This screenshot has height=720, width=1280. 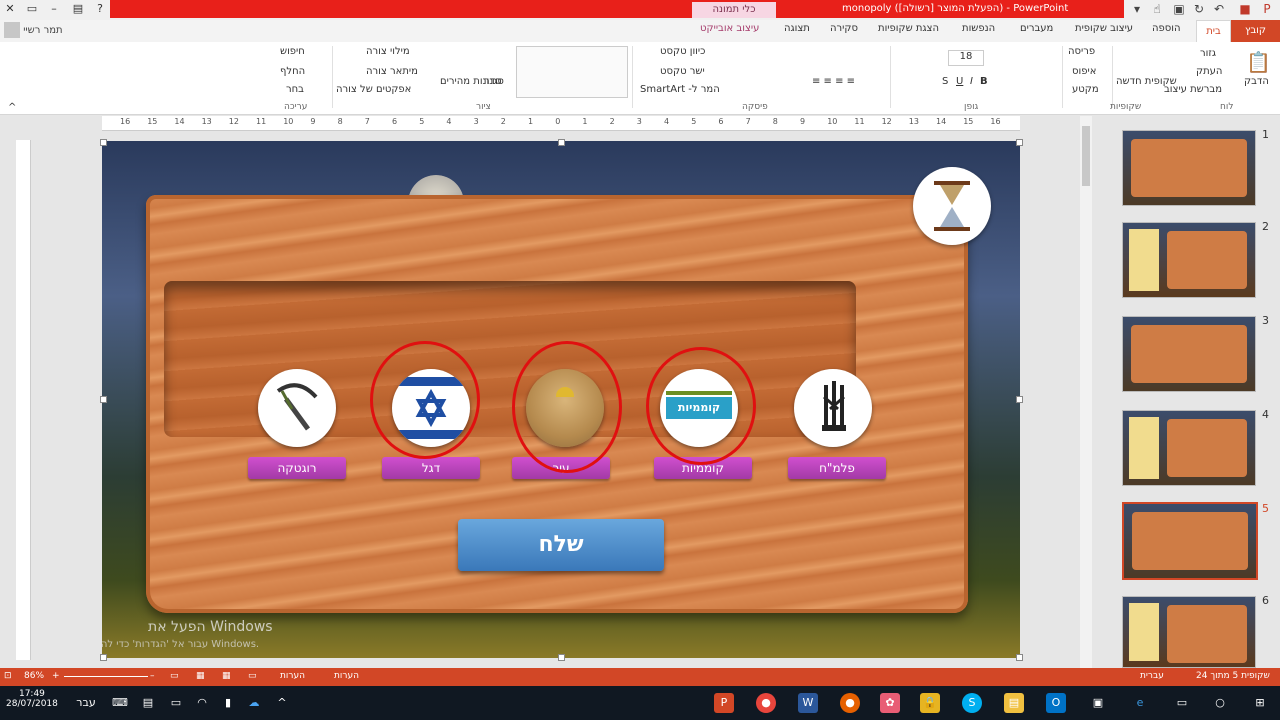 I want to click on redo-icon: ↻, so click(x=1199, y=9).